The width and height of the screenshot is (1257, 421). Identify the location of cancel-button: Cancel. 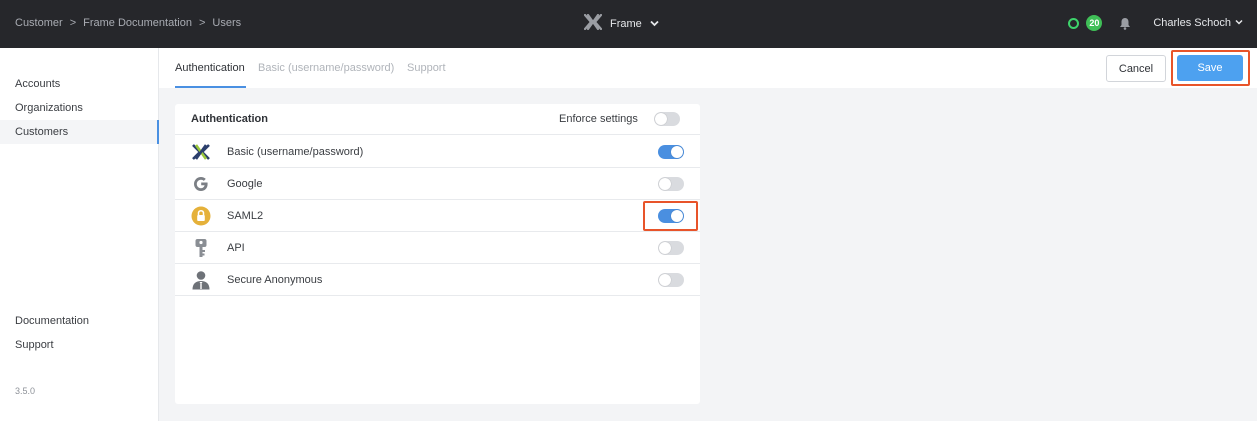
(1136, 68).